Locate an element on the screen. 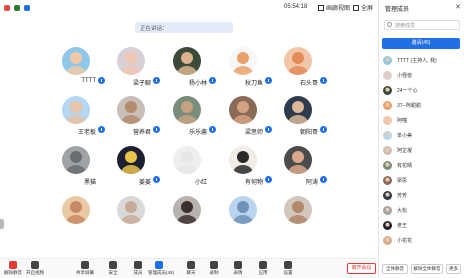 Image resolution: width=464 pixels, height=278 pixels. participant-list-item: 24一个心 is located at coordinates (421, 91).